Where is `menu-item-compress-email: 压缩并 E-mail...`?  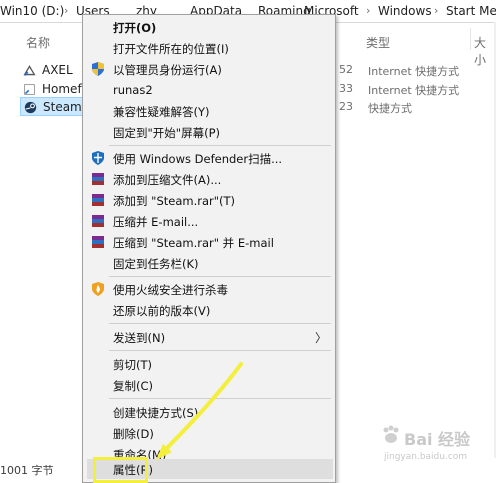 menu-item-compress-email: 压缩并 E-mail... is located at coordinates (210, 221).